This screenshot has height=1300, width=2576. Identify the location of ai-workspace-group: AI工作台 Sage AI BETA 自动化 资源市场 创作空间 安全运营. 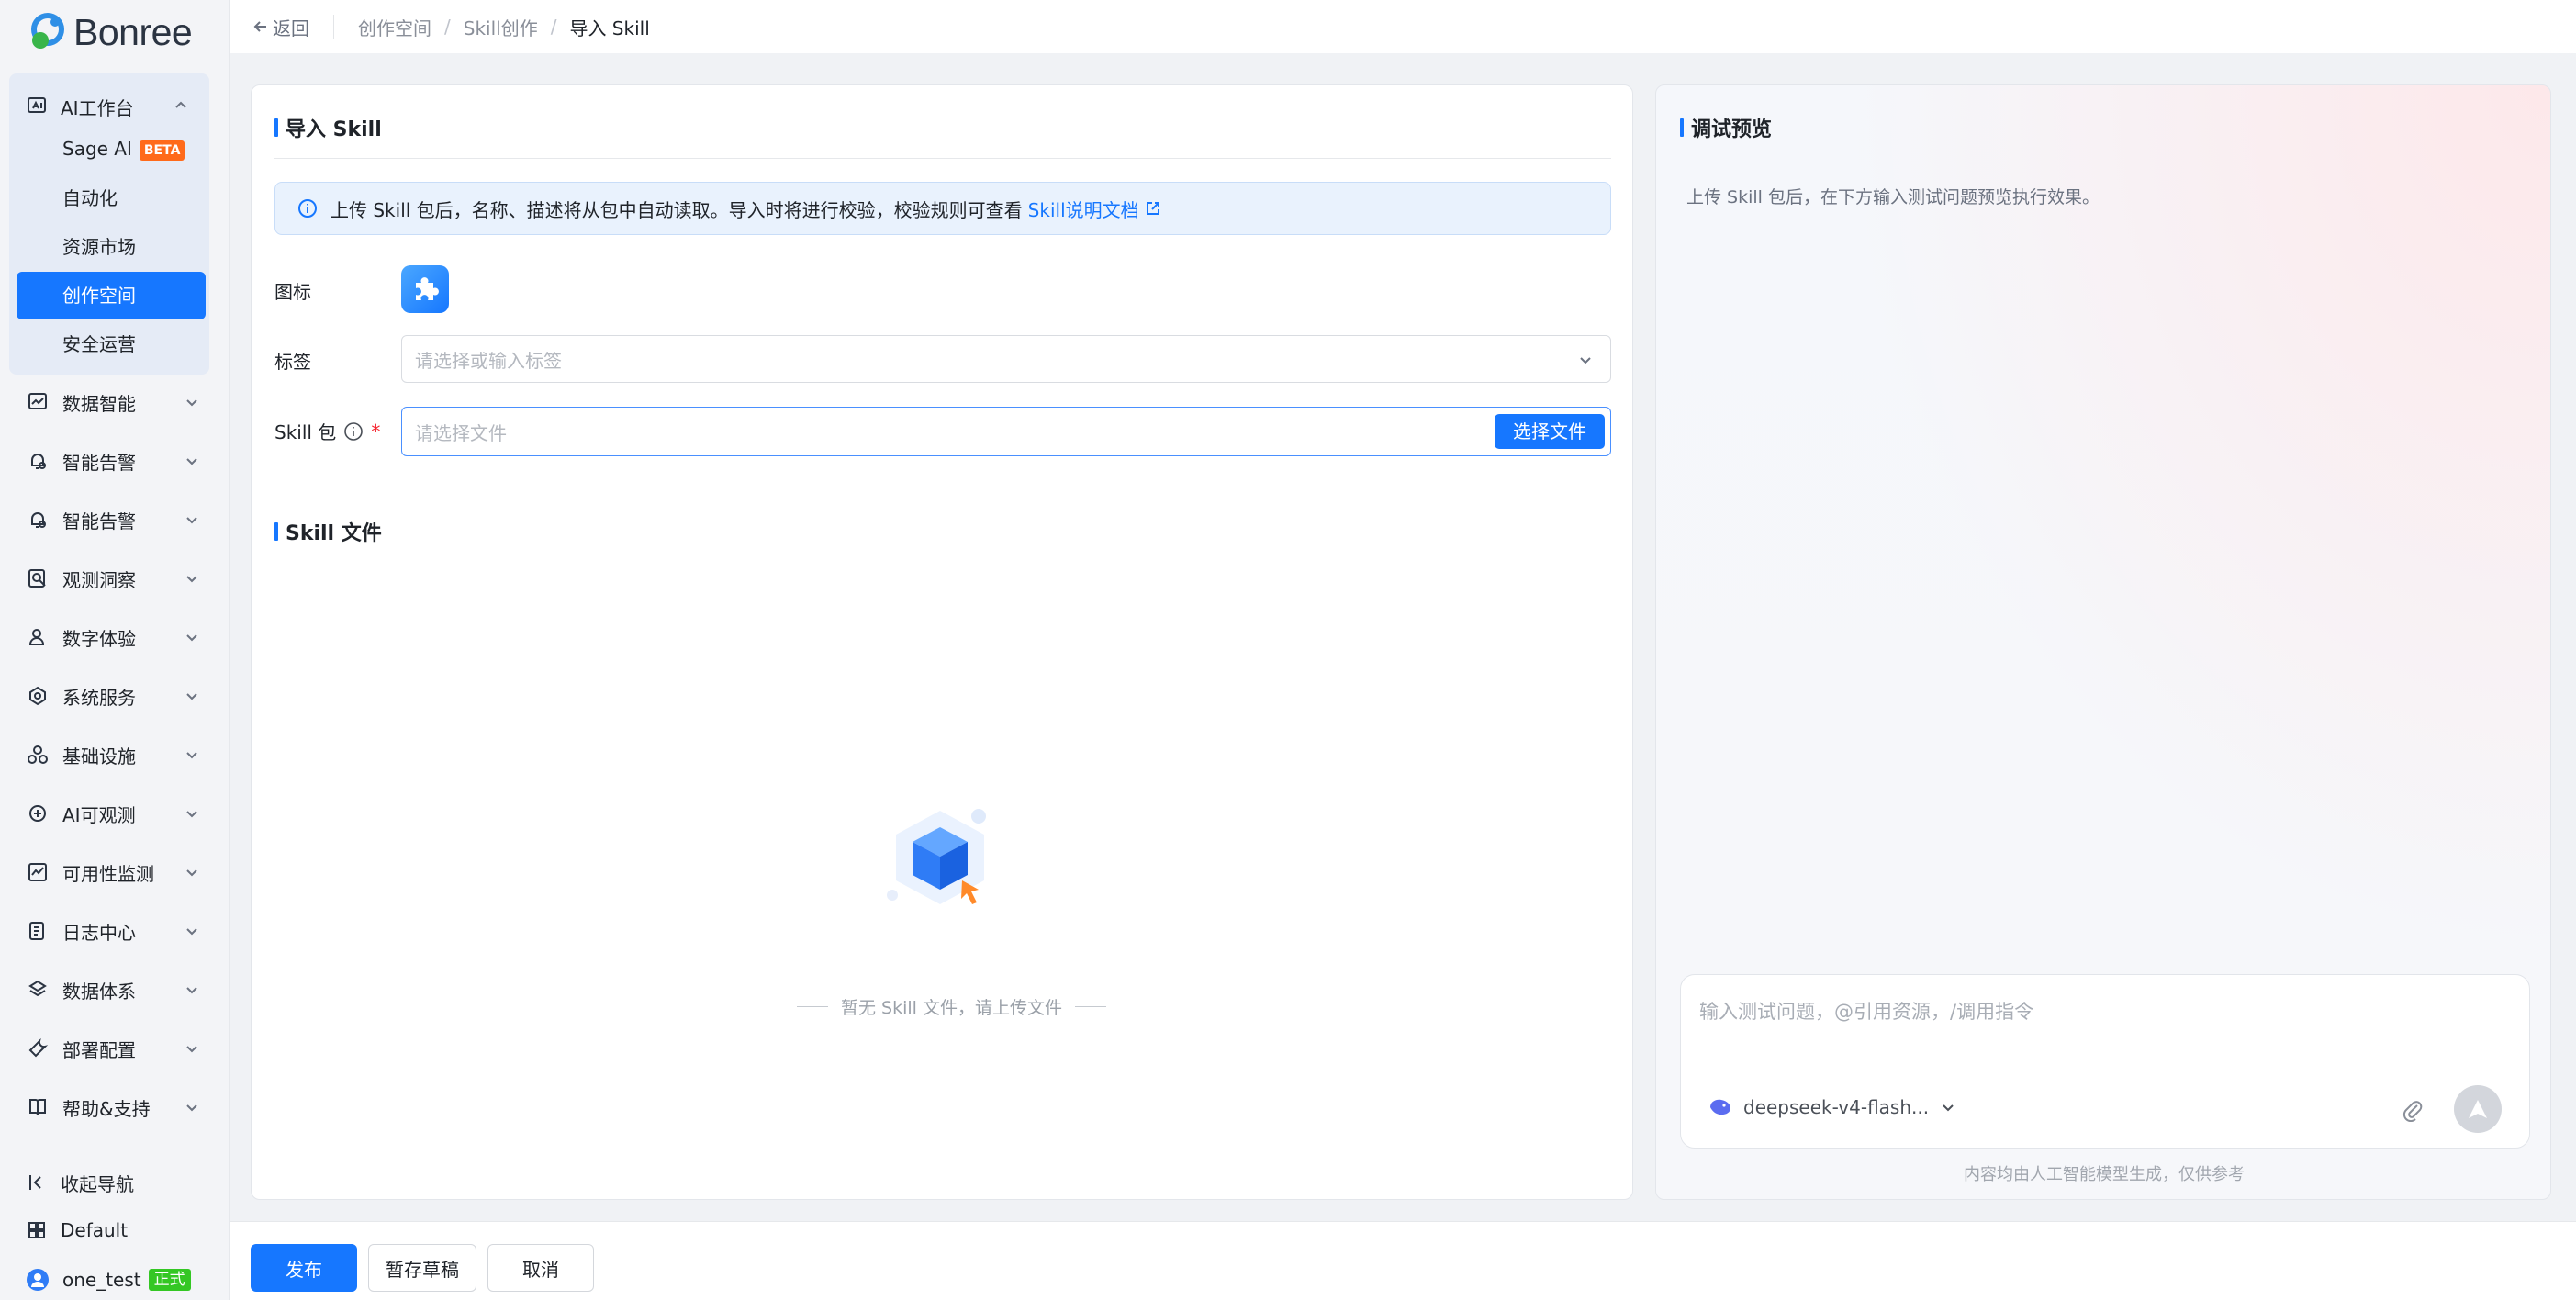
(109, 224).